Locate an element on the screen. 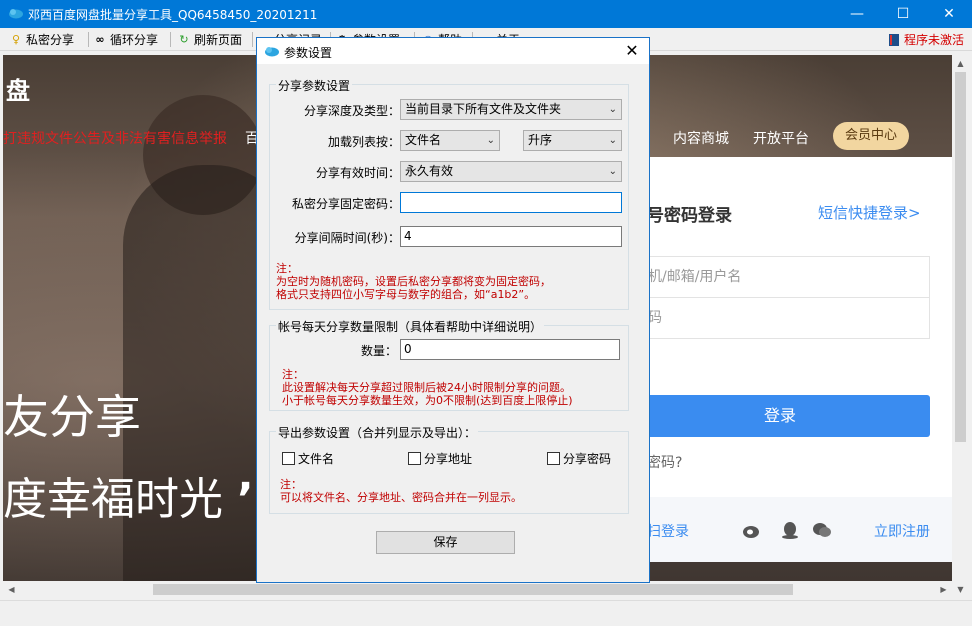 Image resolution: width=972 pixels, height=626 pixels. login-title: 号密码登录 is located at coordinates (689, 216).